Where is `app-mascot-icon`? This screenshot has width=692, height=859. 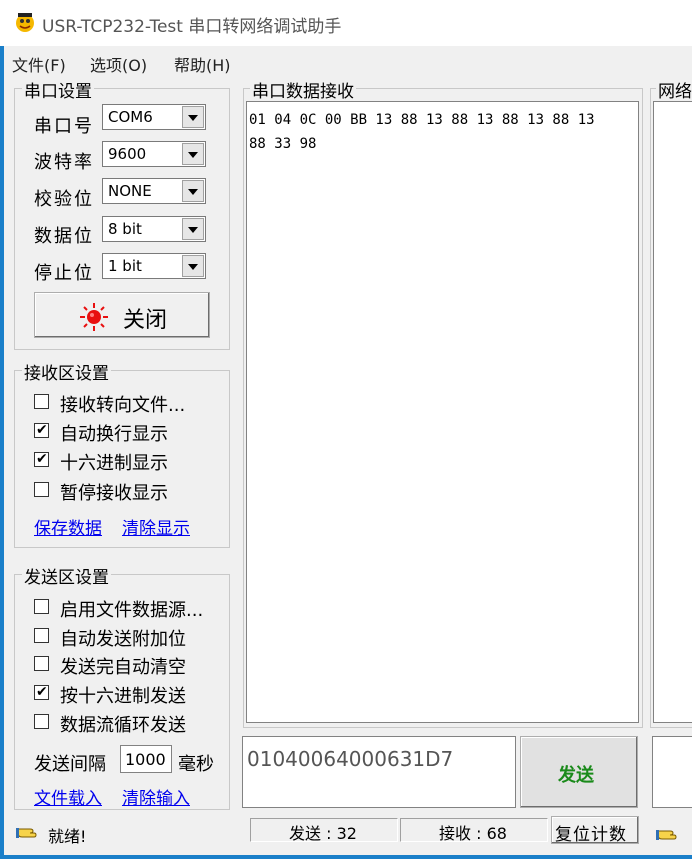 app-mascot-icon is located at coordinates (25, 22).